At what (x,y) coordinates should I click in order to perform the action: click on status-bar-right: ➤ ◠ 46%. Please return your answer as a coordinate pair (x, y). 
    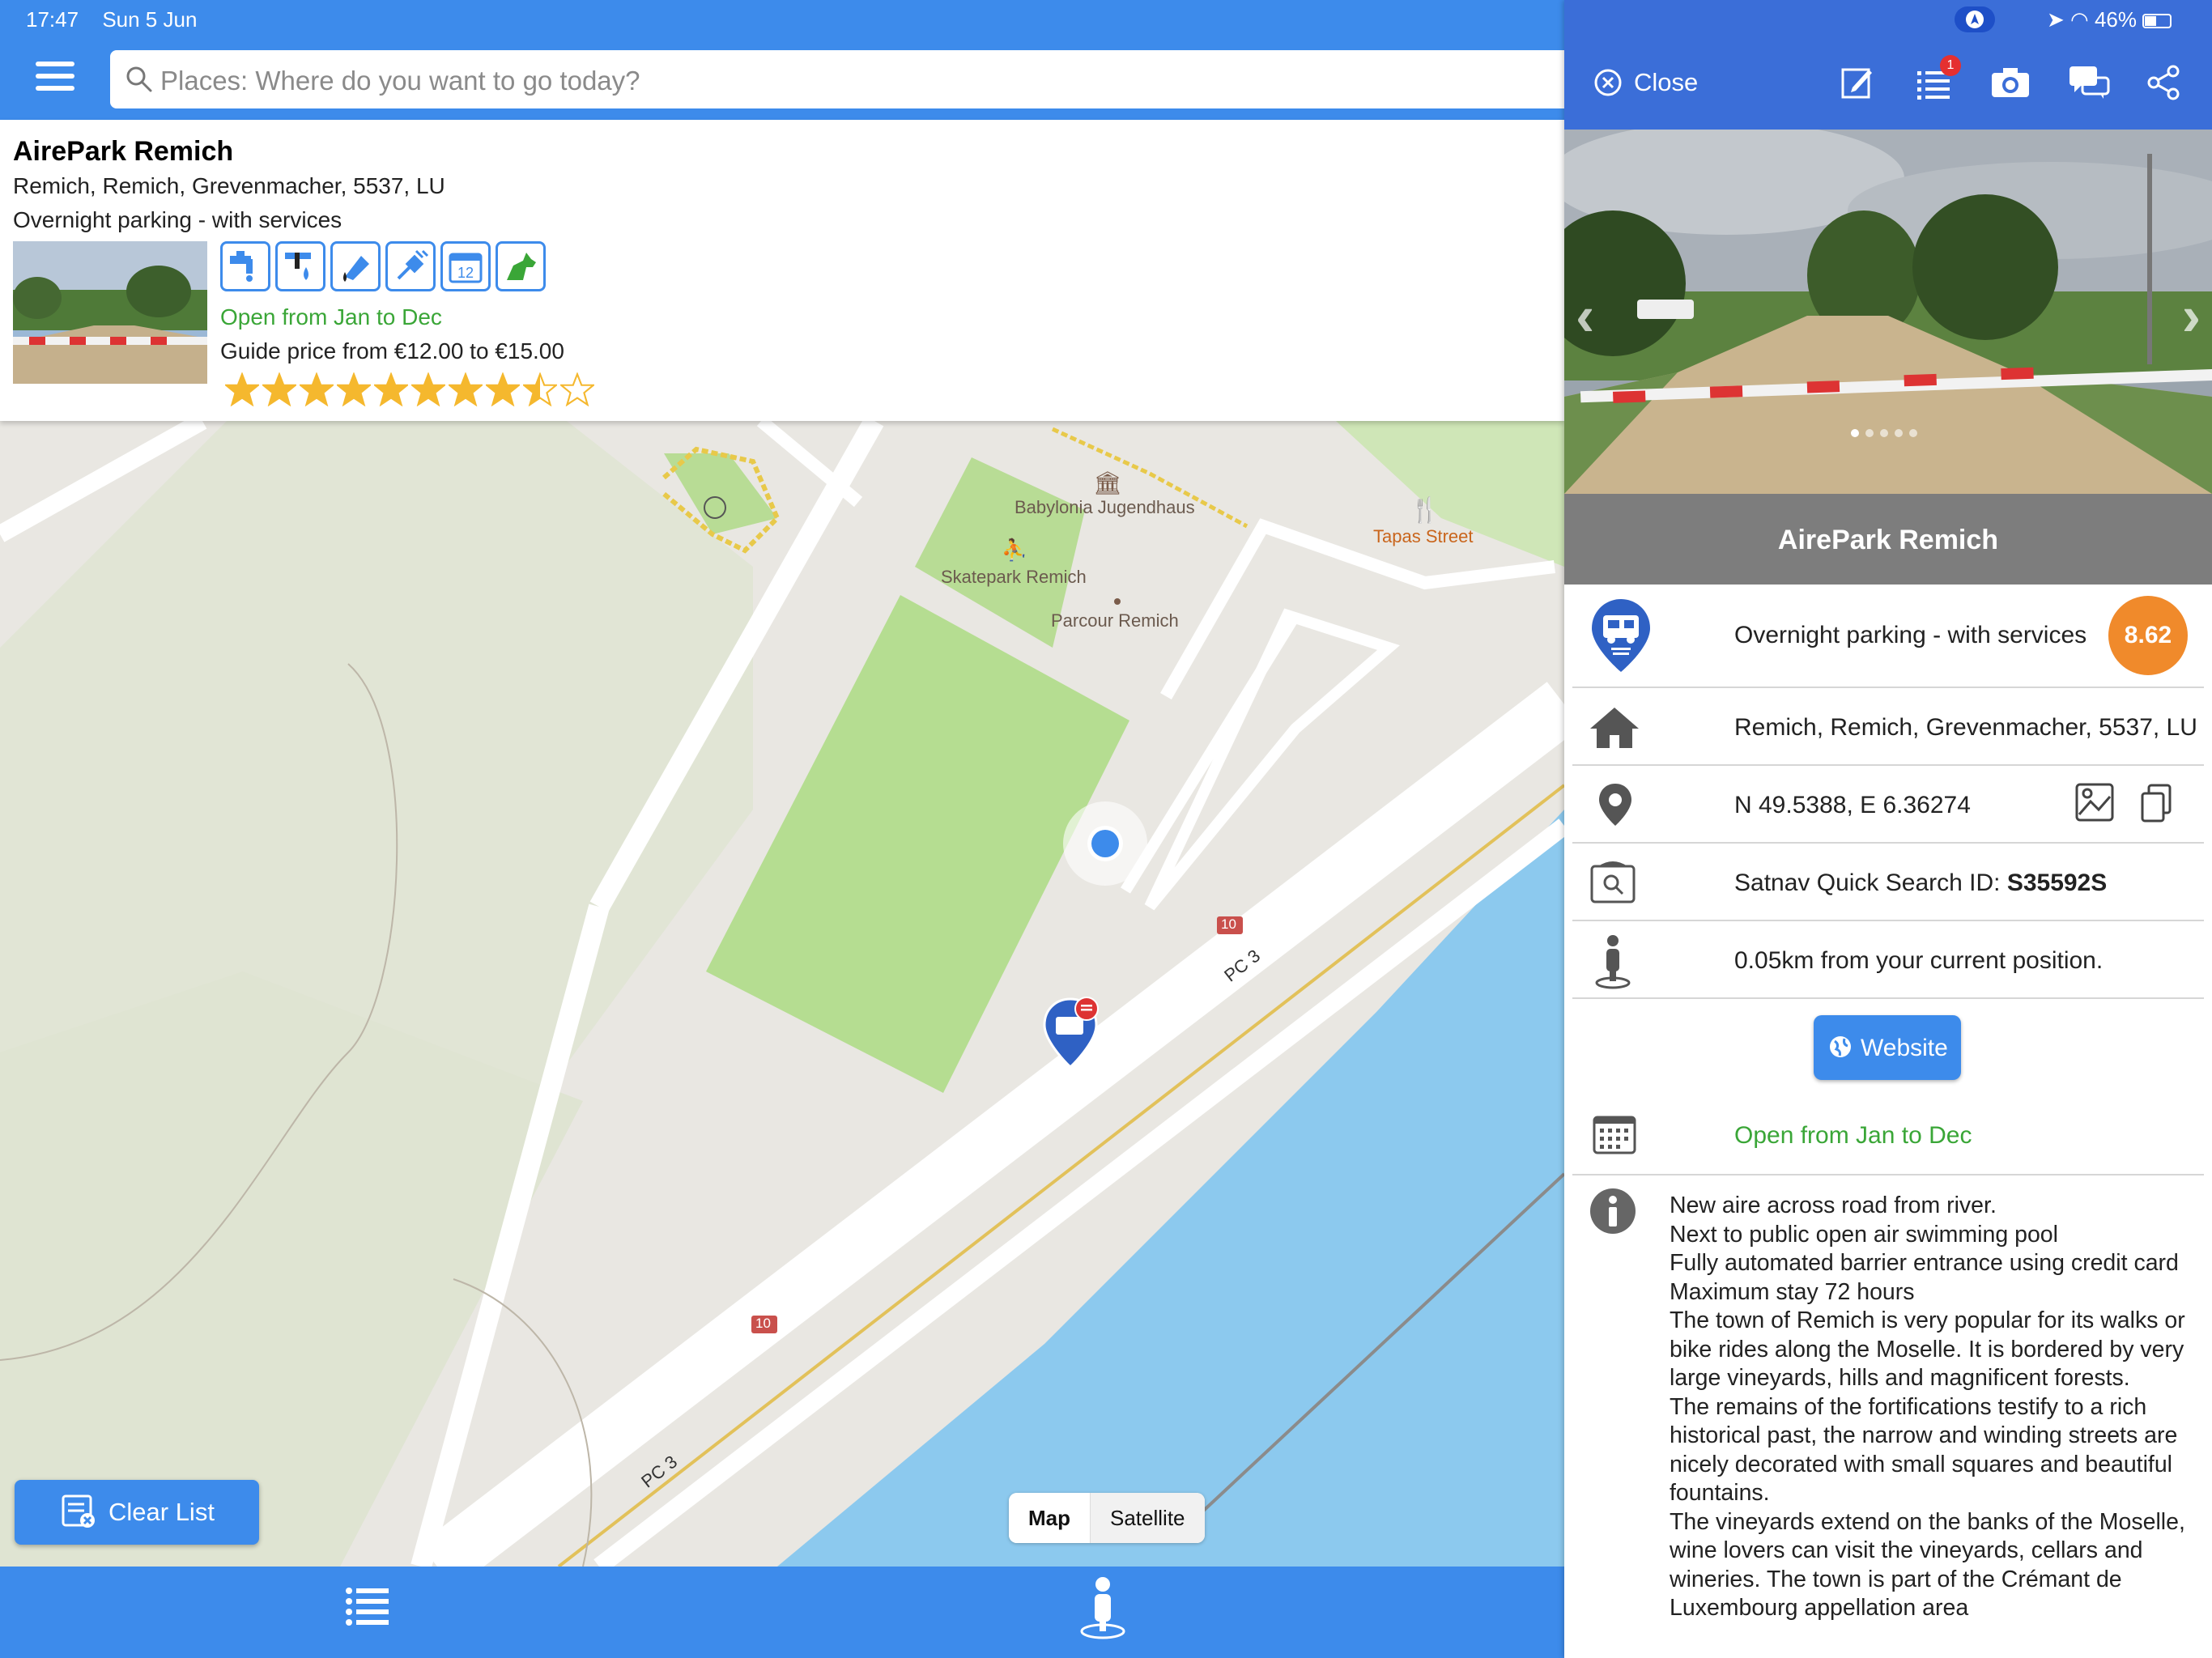
    Looking at the image, I should click on (1888, 18).